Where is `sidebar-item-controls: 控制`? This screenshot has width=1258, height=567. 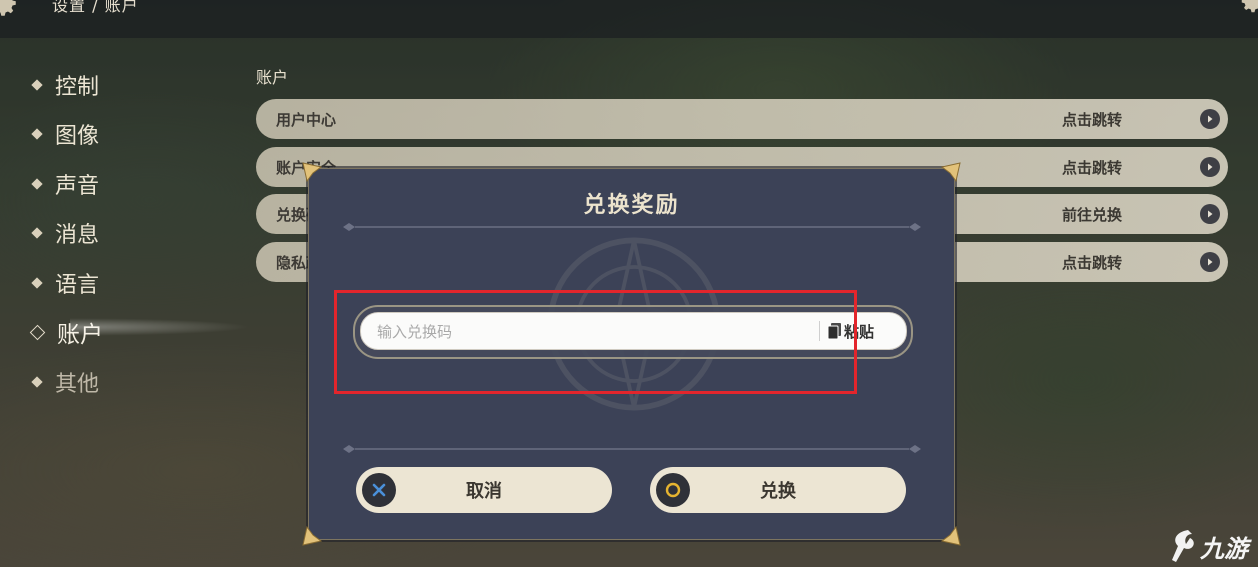
sidebar-item-controls: 控制 is located at coordinates (65, 85).